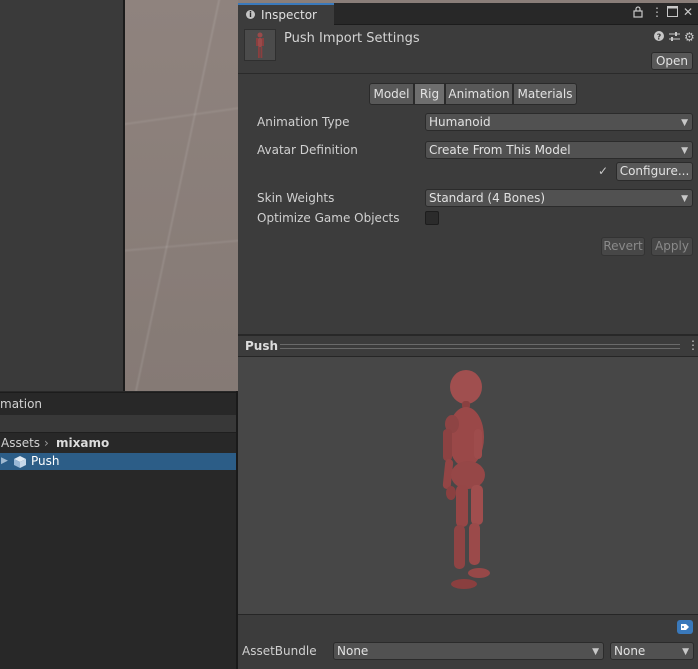 The width and height of the screenshot is (698, 669). I want to click on asset-bundle-name-dropdown: None ▼, so click(468, 651).